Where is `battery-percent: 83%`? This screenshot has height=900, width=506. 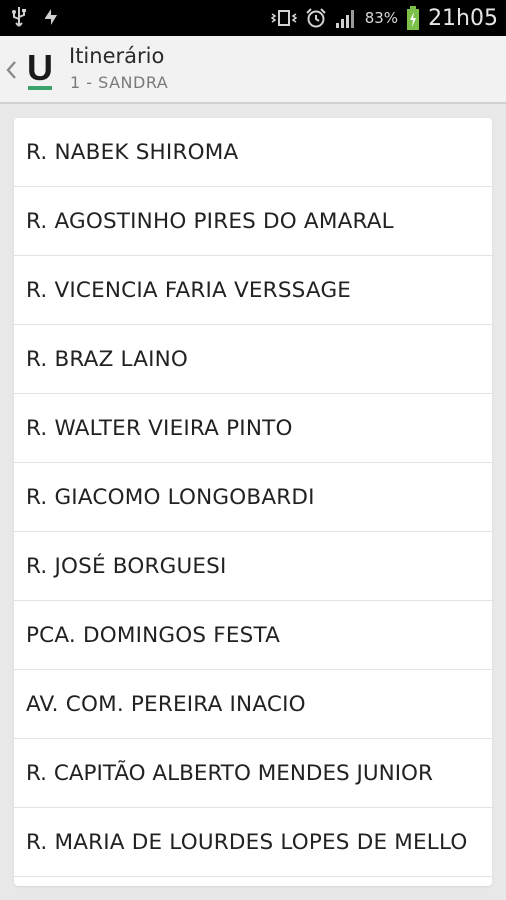
battery-percent: 83% is located at coordinates (381, 18).